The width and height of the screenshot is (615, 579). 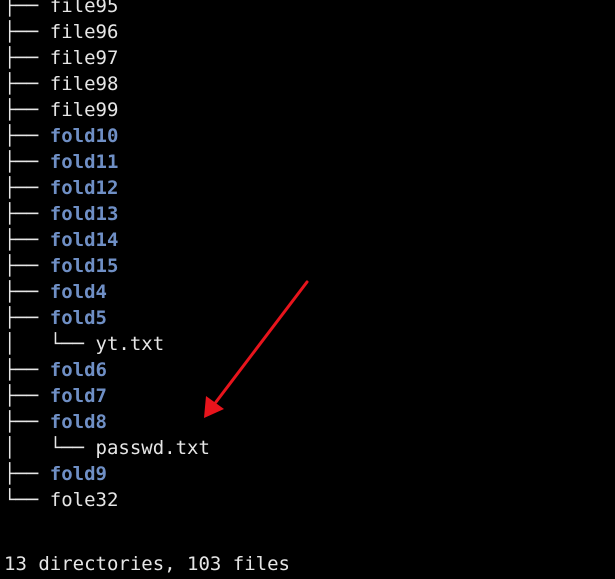 I want to click on tree-row-file: │ └── yt.txt, so click(x=84, y=344).